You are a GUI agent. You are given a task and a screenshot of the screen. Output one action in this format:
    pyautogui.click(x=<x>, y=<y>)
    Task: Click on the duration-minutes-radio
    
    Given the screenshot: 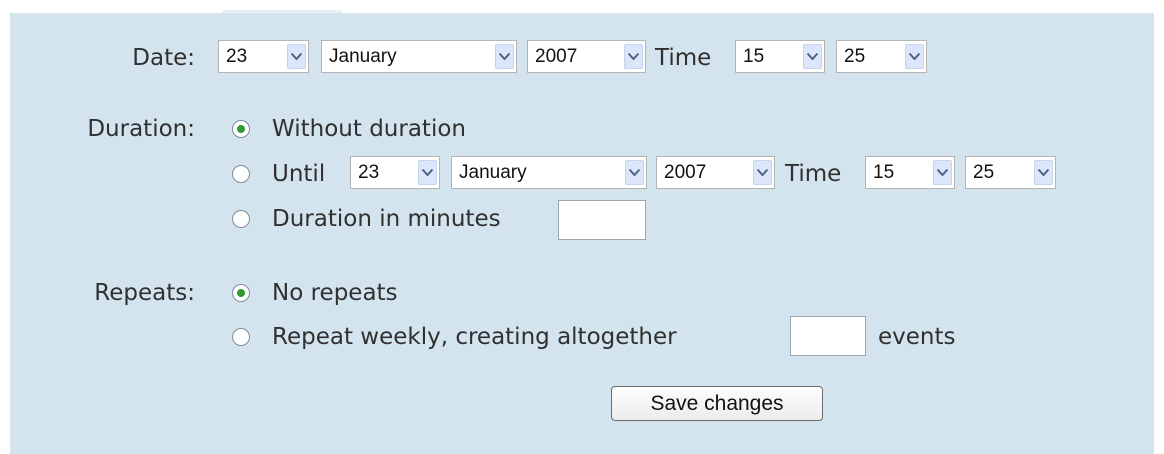 What is the action you would take?
    pyautogui.click(x=241, y=219)
    